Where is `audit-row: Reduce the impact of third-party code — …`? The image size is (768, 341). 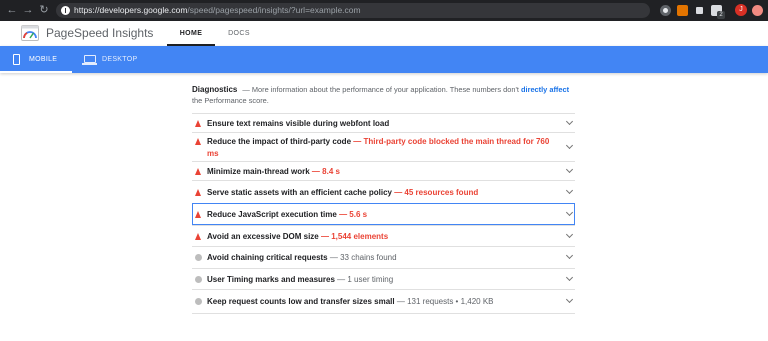 audit-row: Reduce the impact of third-party code — … is located at coordinates (383, 146).